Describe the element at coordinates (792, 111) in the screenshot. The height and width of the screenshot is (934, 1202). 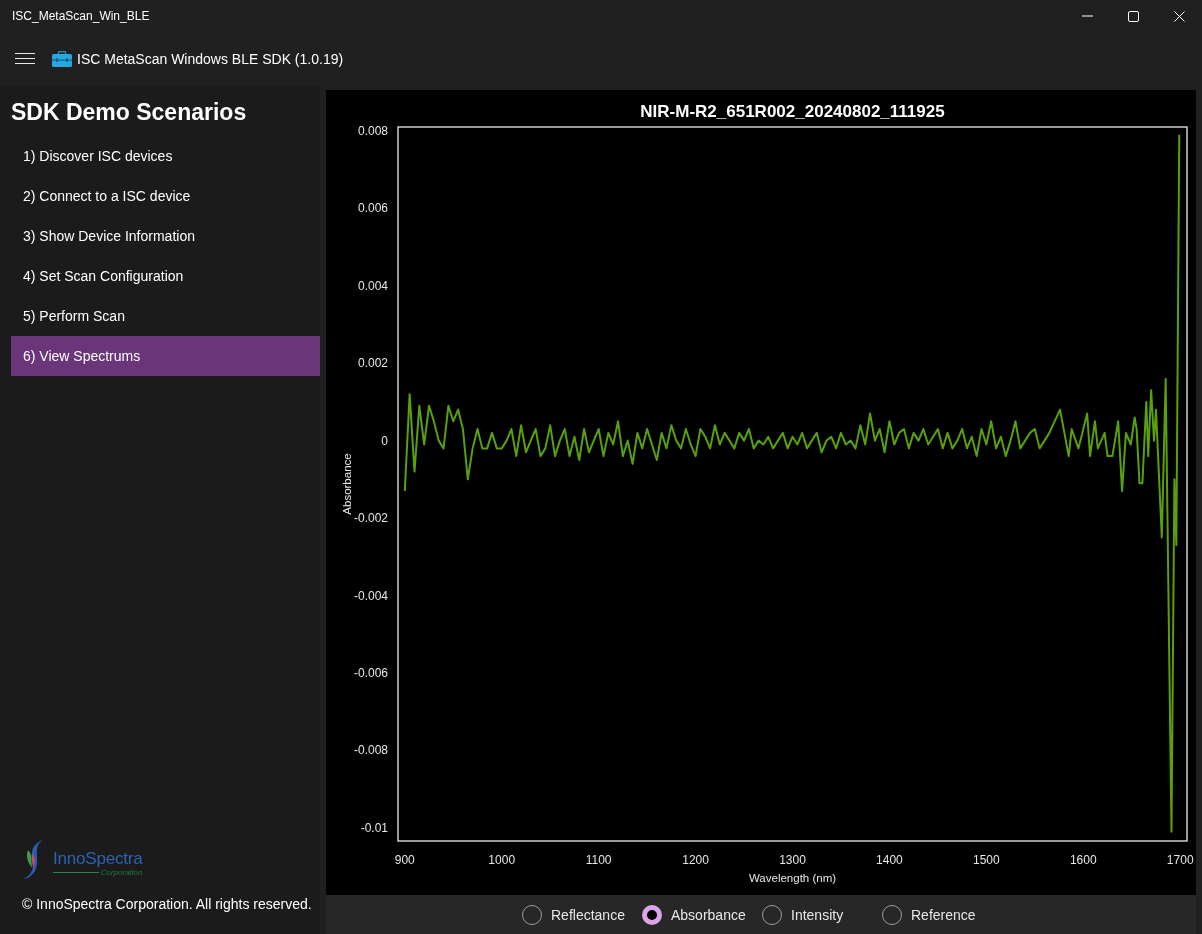
I see `chart-title: NIR-M-R2_651R002_20240802_111925` at that location.